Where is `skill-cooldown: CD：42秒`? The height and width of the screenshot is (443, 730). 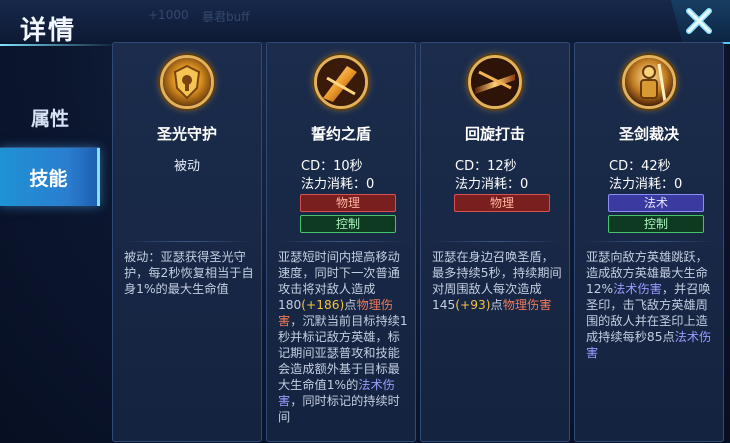 skill-cooldown: CD：42秒 is located at coordinates (640, 166).